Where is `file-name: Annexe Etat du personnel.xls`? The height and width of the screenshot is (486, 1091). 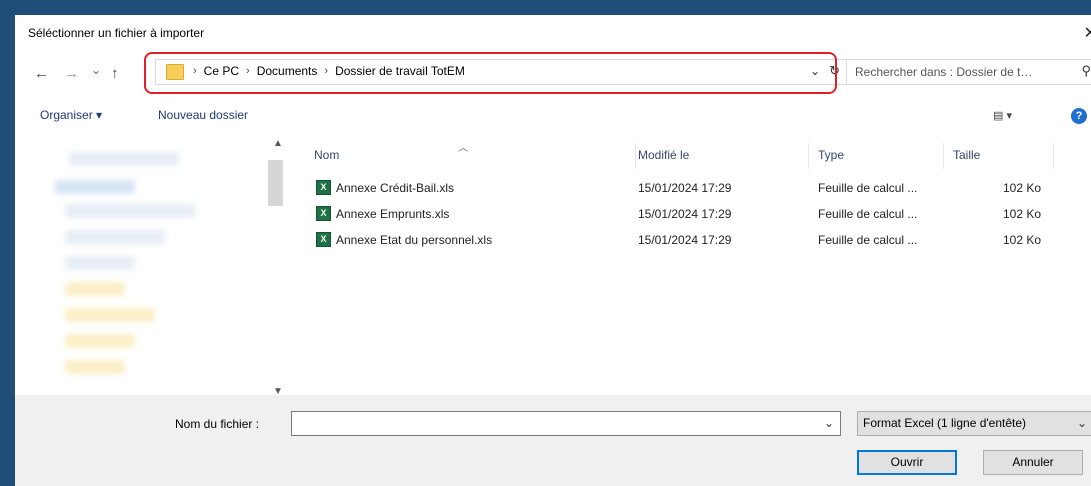
file-name: Annexe Etat du personnel.xls is located at coordinates (414, 240).